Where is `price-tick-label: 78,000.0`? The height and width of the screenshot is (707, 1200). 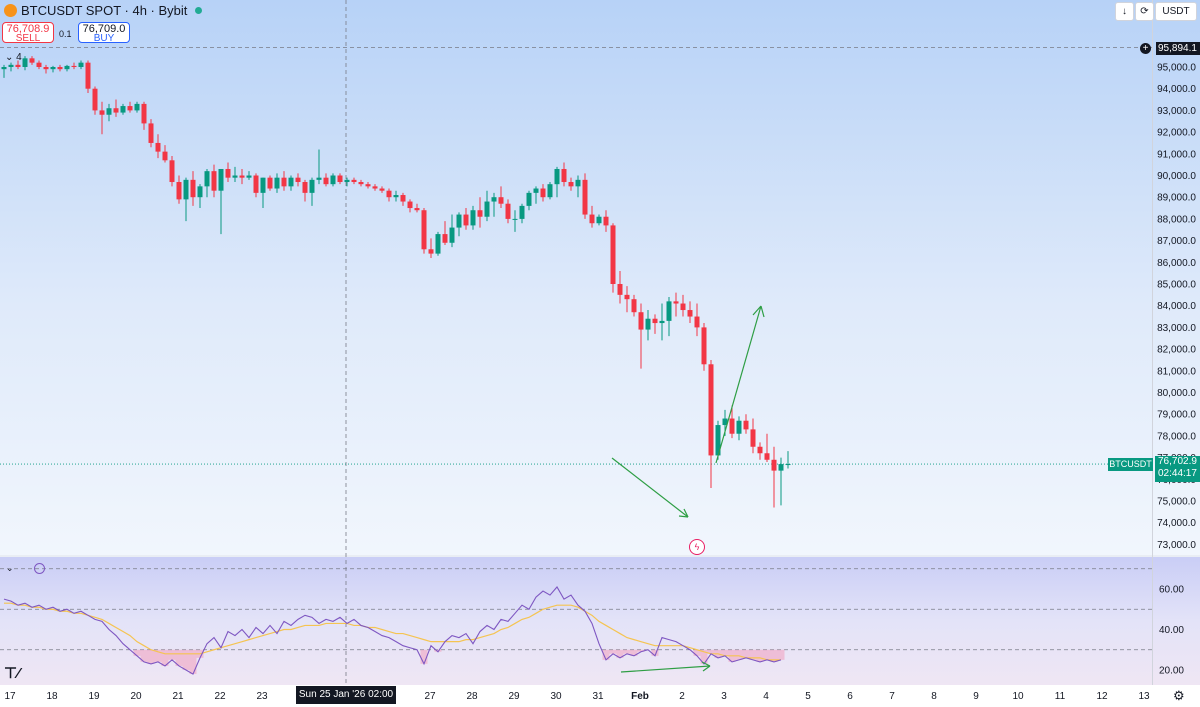 price-tick-label: 78,000.0 is located at coordinates (1176, 436).